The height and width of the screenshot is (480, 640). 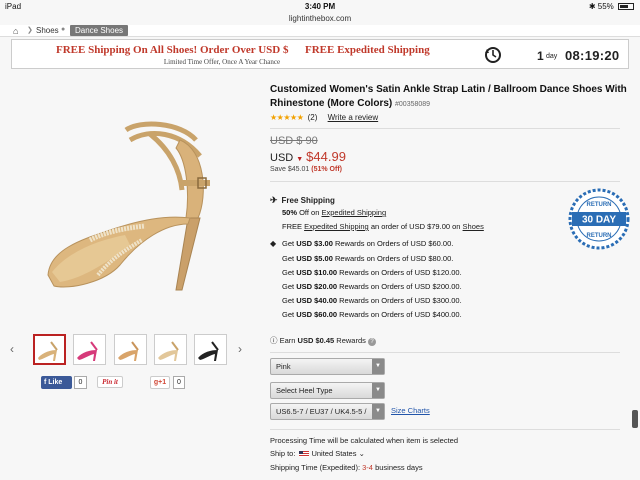 I want to click on badge-top-text: RETURN, so click(x=599, y=205).